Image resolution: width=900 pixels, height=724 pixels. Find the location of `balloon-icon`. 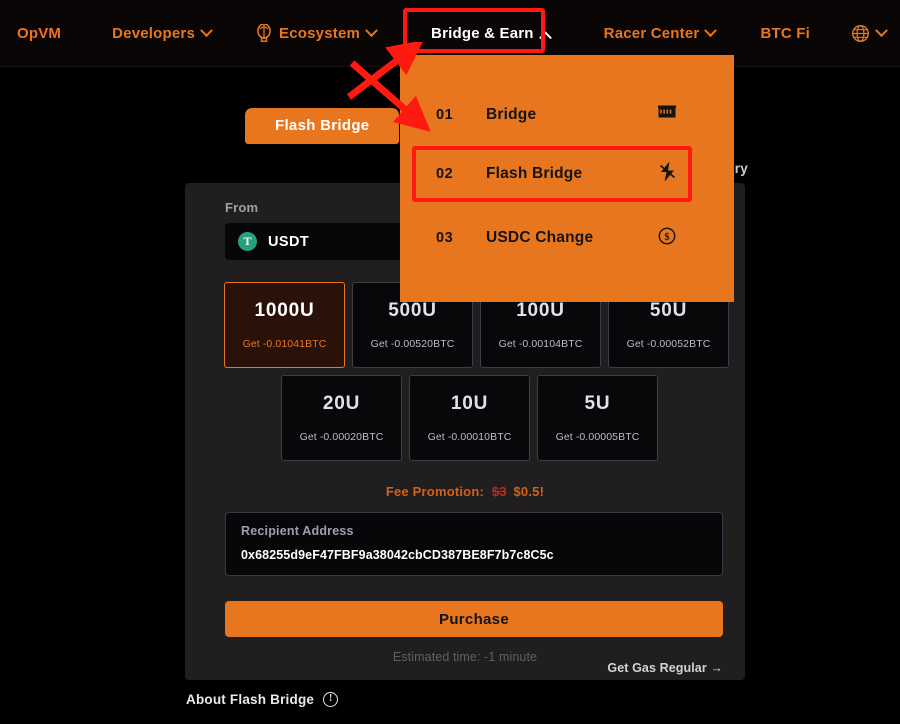

balloon-icon is located at coordinates (264, 33).